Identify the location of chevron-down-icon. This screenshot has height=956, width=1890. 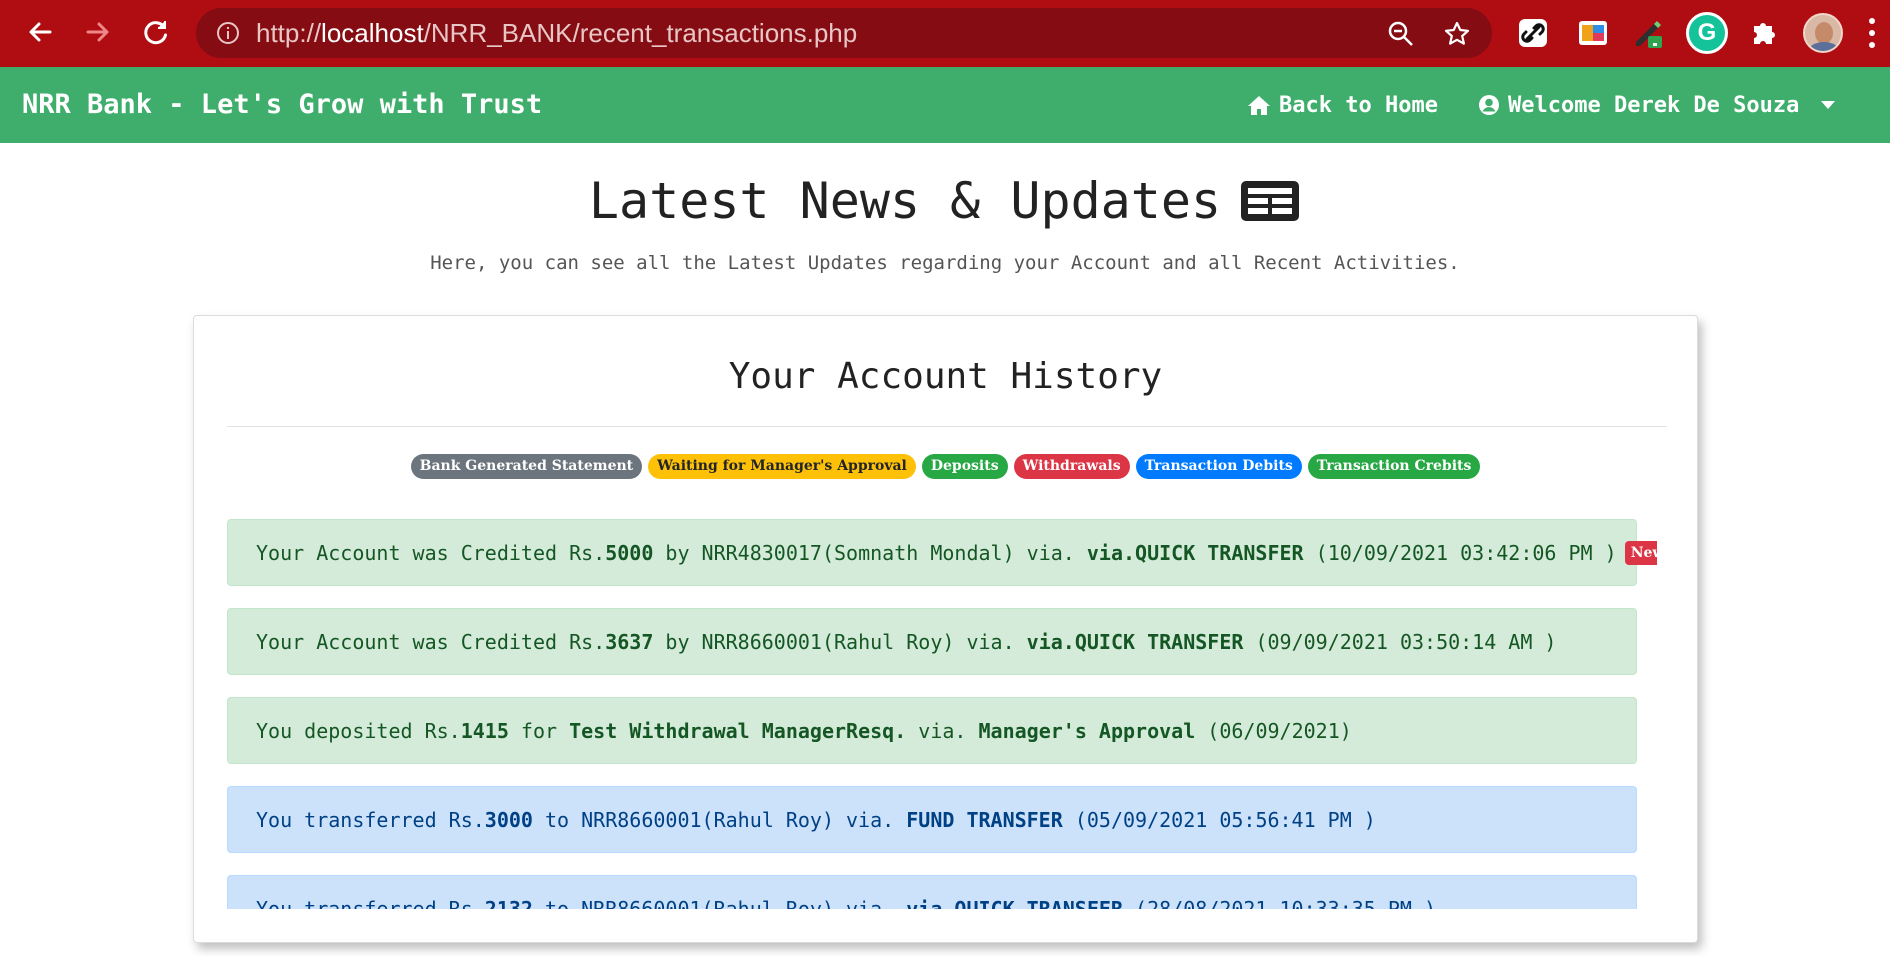
(1828, 105).